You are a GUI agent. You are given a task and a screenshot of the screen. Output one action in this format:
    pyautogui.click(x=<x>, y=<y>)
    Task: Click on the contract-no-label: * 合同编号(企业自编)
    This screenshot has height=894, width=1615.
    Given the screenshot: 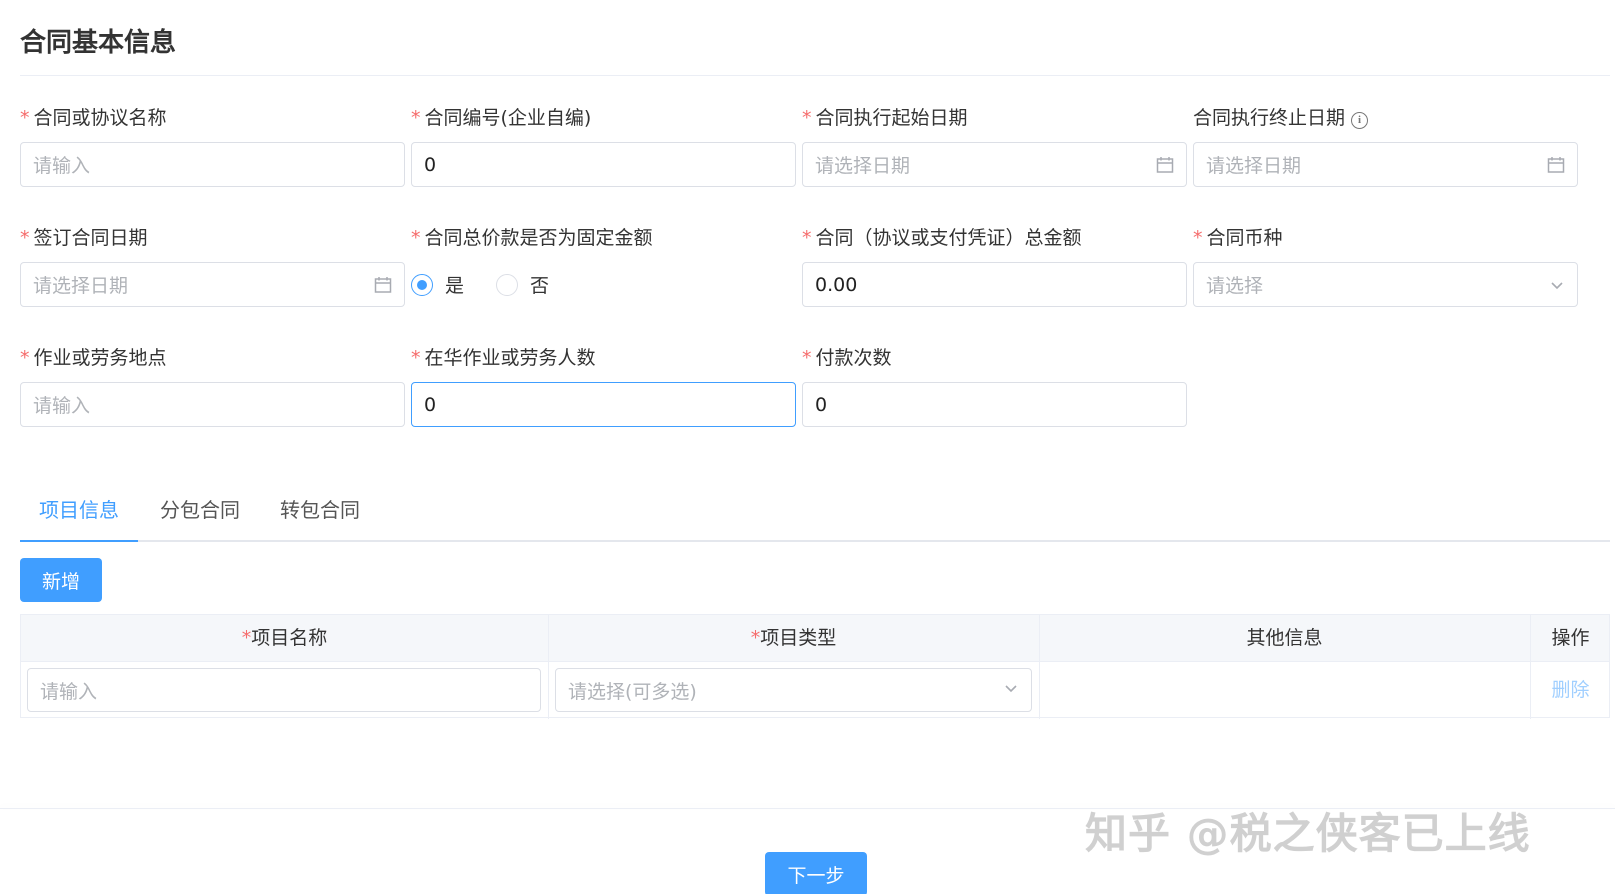 What is the action you would take?
    pyautogui.click(x=501, y=118)
    